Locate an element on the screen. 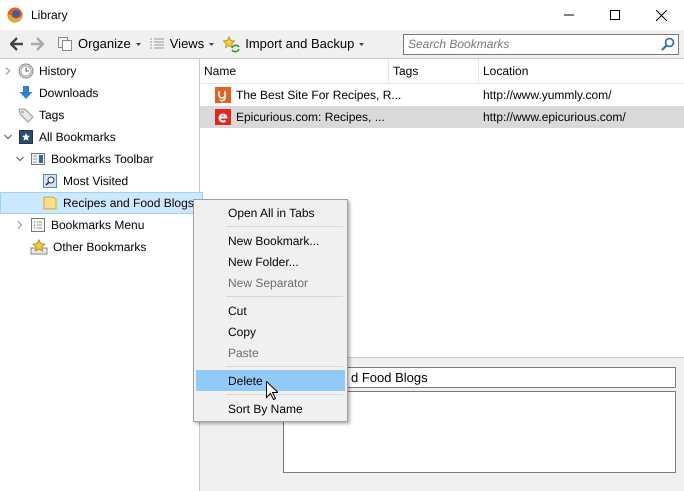 The image size is (684, 491). toolbar-menu-button: Import and Backup is located at coordinates (293, 44).